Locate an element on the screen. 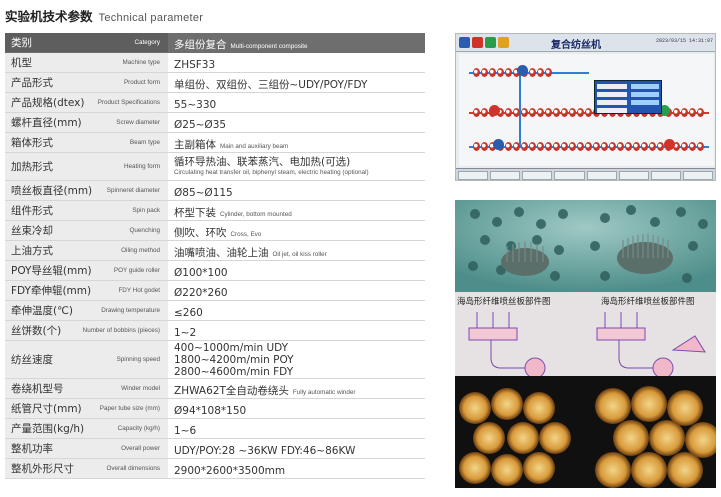  spec-label-cell: 丝束冷却 Quenching is located at coordinates (86, 230).